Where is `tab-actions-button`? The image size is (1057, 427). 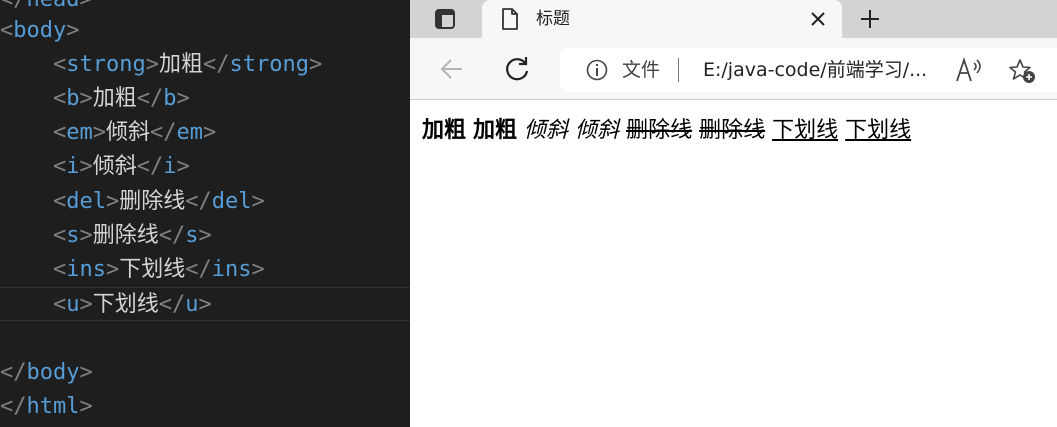 tab-actions-button is located at coordinates (445, 19).